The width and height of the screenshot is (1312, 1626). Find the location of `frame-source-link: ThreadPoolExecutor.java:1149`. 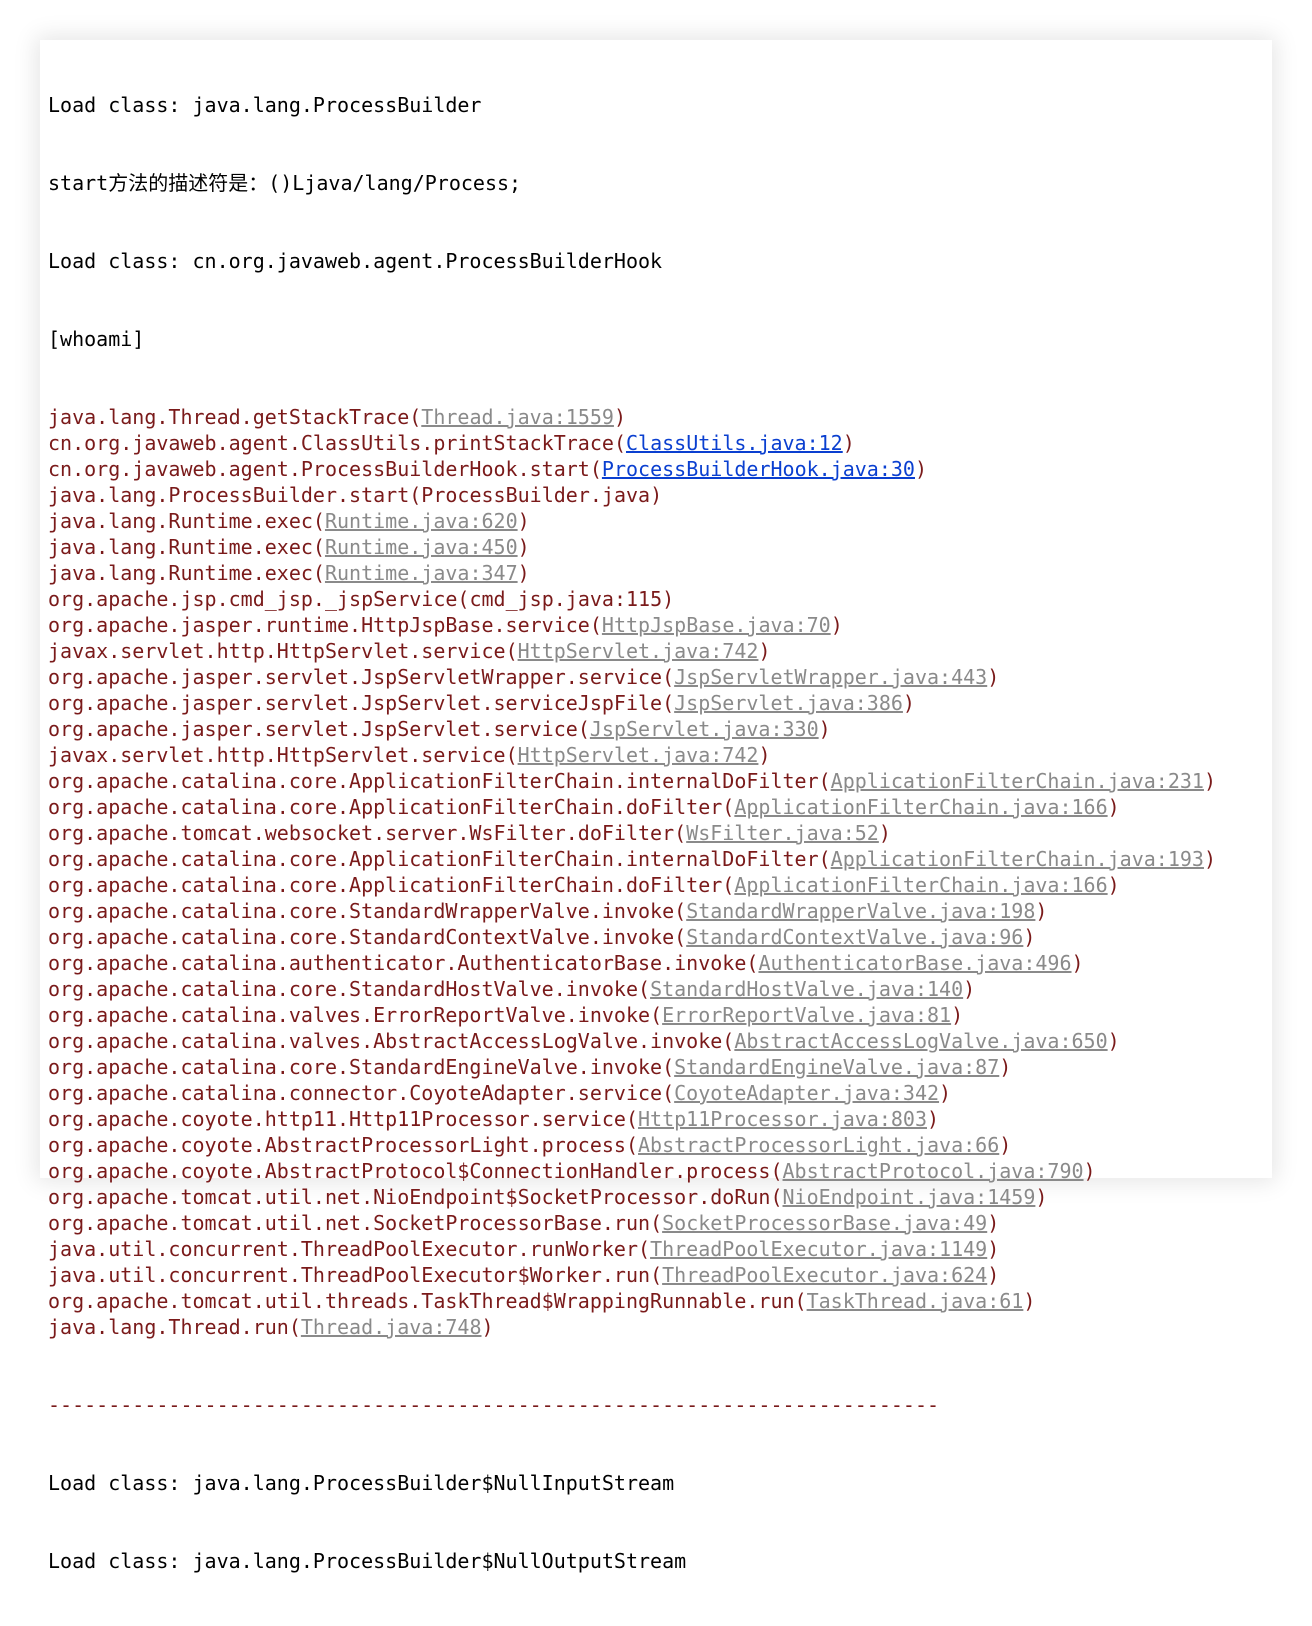

frame-source-link: ThreadPoolExecutor.java:1149 is located at coordinates (818, 1249).